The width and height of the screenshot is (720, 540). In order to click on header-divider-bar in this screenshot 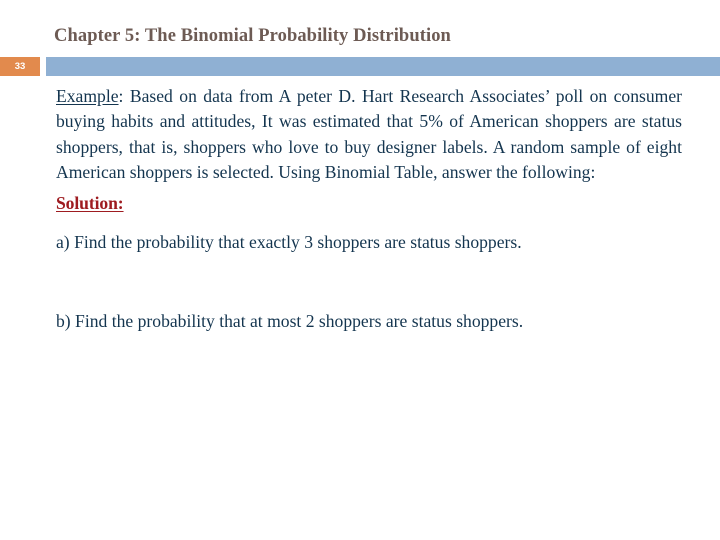, I will do `click(383, 66)`.